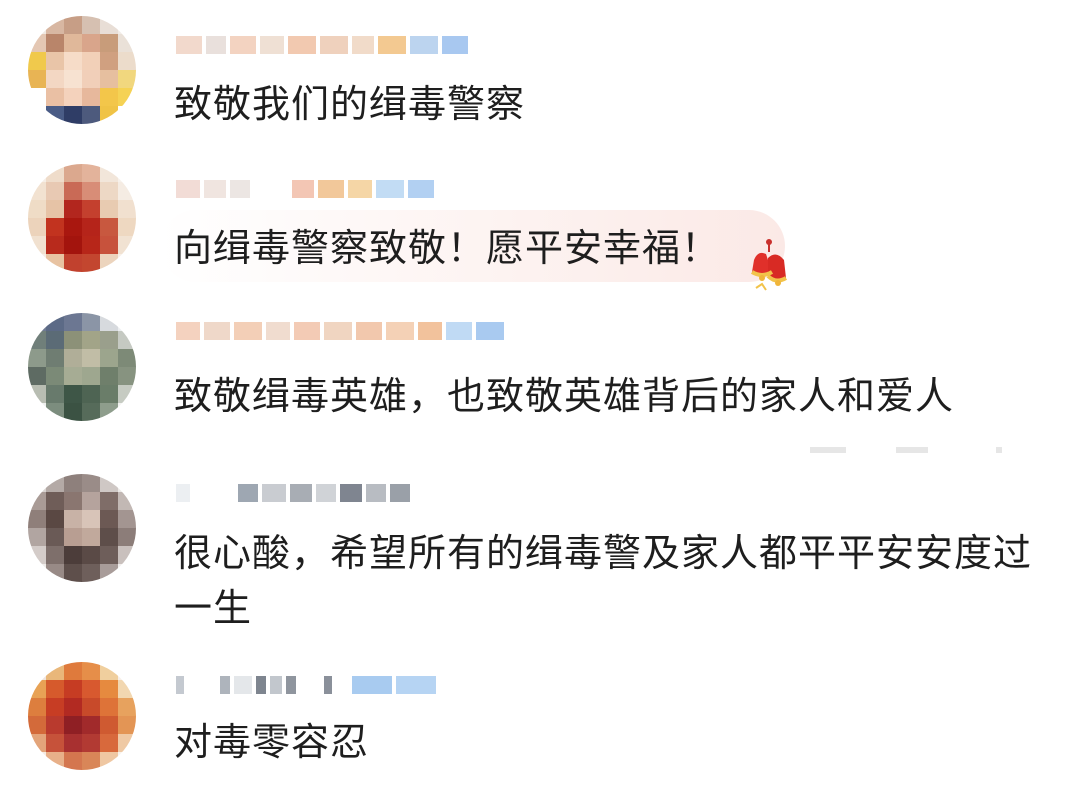 The width and height of the screenshot is (1080, 788). I want to click on comment-text: 一生, so click(213, 608).